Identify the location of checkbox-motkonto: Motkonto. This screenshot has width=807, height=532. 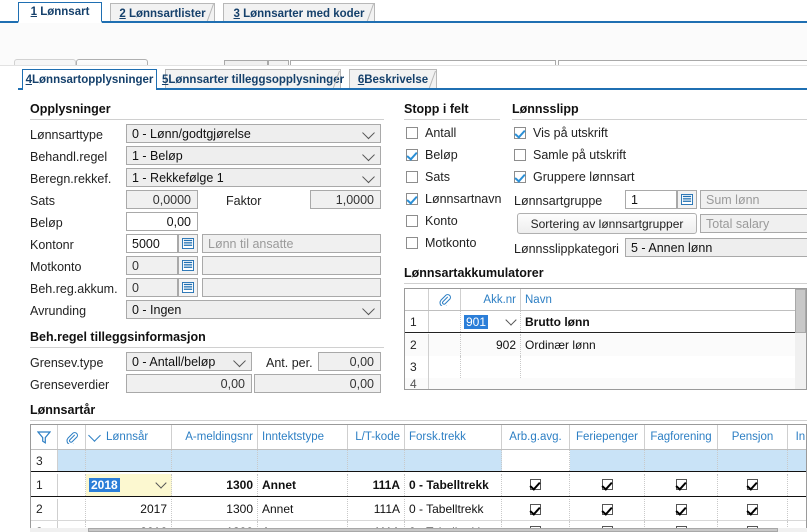
(441, 243).